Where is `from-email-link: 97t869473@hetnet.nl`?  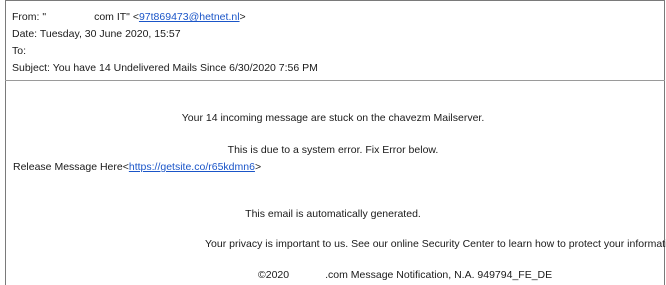
from-email-link: 97t869473@hetnet.nl is located at coordinates (189, 17).